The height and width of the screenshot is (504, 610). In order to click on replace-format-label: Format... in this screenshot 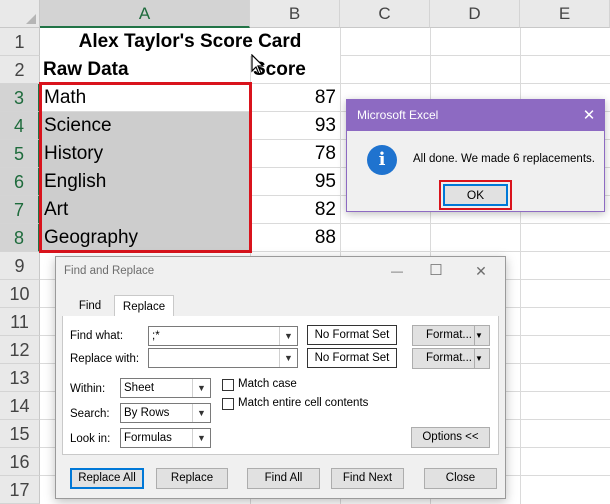, I will do `click(449, 358)`.